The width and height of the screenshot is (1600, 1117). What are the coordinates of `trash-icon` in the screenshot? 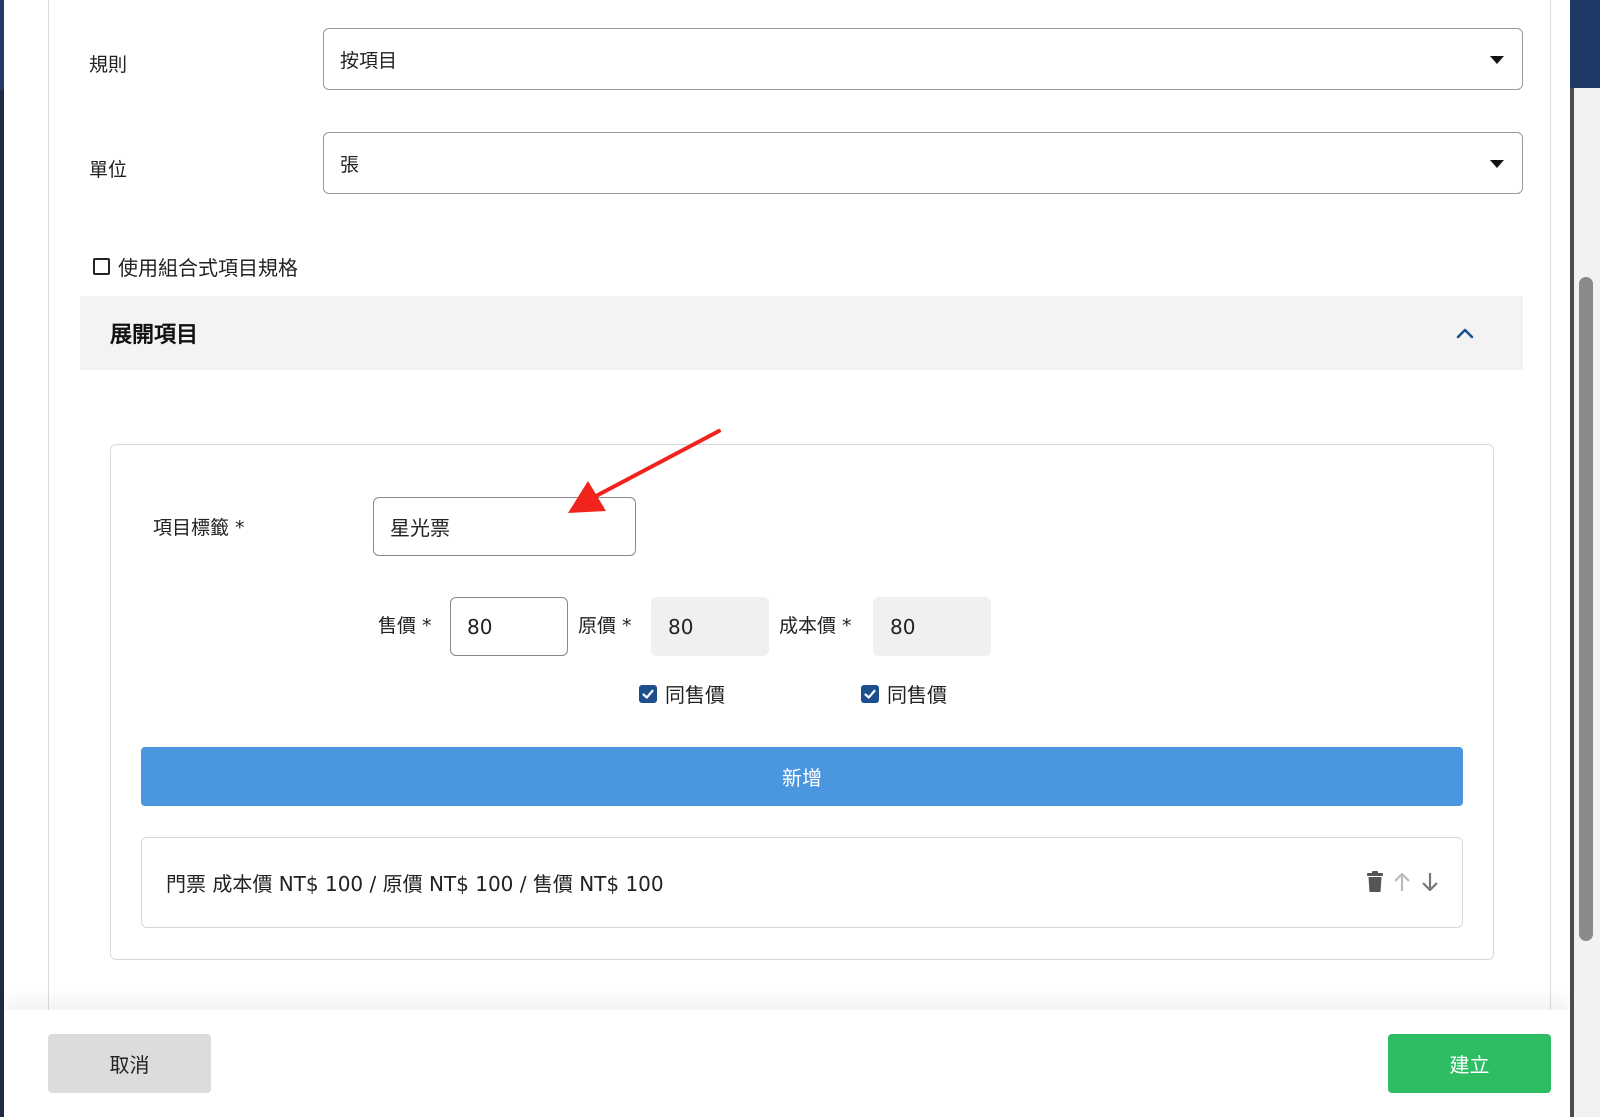 It's located at (1375, 882).